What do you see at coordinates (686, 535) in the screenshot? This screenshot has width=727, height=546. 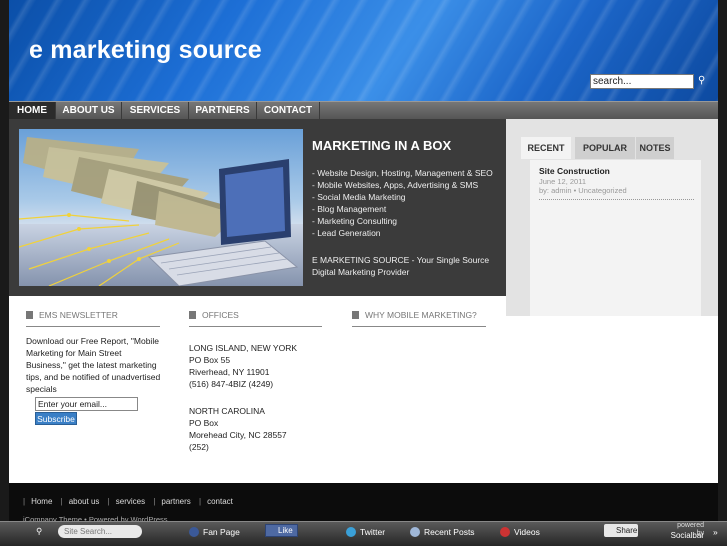 I see `socialbar-brand: Socialbar` at bounding box center [686, 535].